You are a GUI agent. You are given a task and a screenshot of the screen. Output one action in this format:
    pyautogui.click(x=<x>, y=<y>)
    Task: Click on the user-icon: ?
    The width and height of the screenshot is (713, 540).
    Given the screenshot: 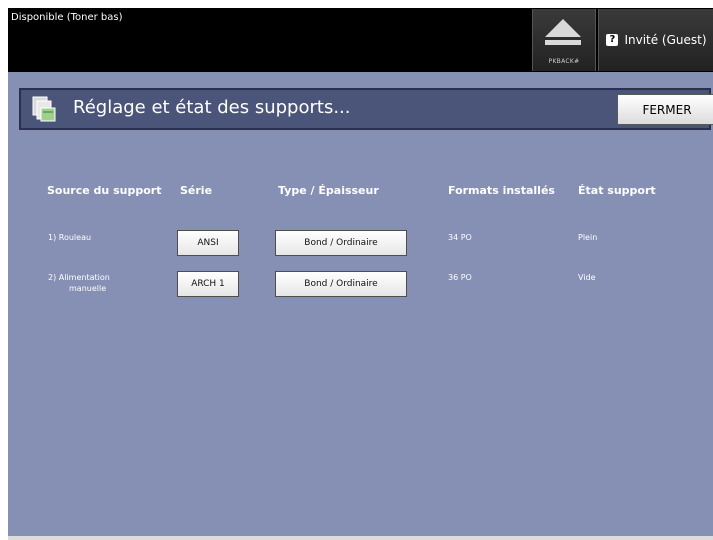 What is the action you would take?
    pyautogui.click(x=612, y=40)
    